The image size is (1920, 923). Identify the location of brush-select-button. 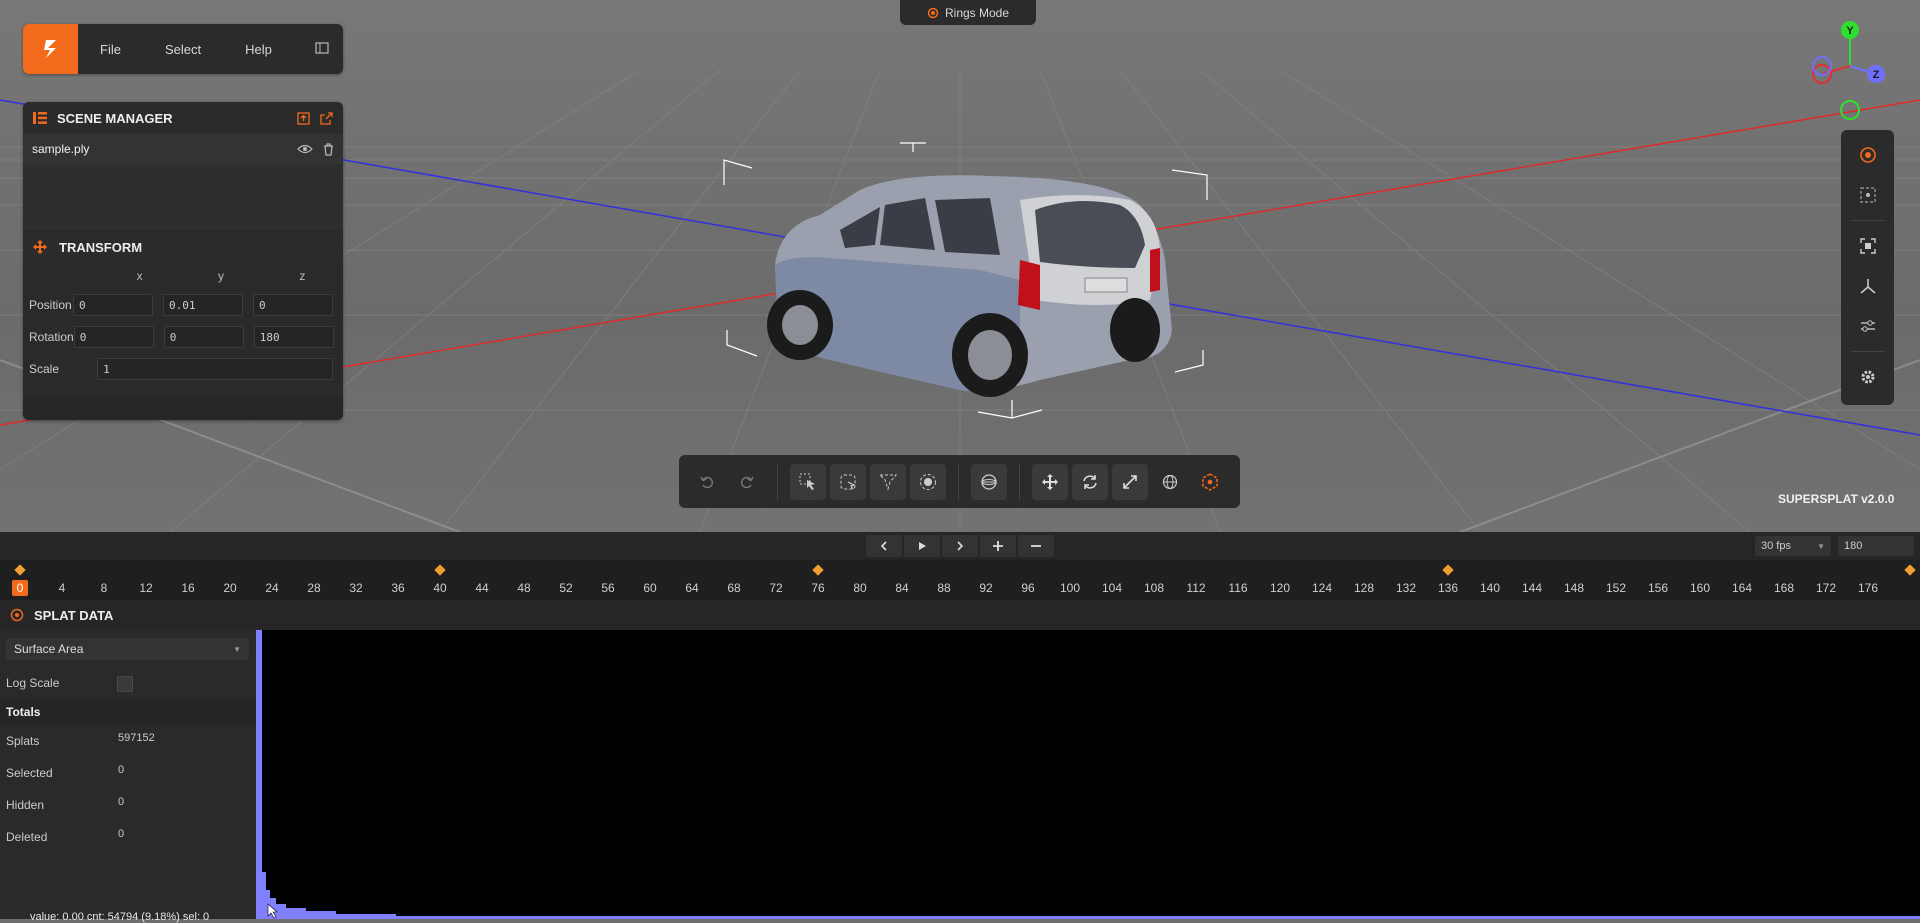
(928, 481).